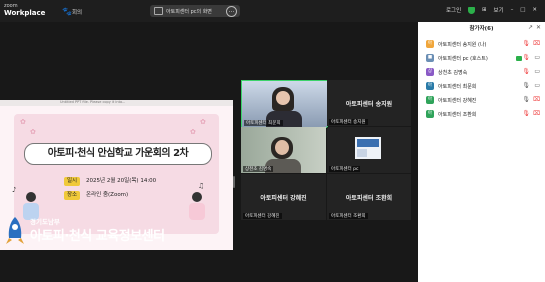 The width and height of the screenshot is (545, 282). What do you see at coordinates (463, 59) in the screenshot?
I see `participant-name: 아토피센터 pc (호스트)` at bounding box center [463, 59].